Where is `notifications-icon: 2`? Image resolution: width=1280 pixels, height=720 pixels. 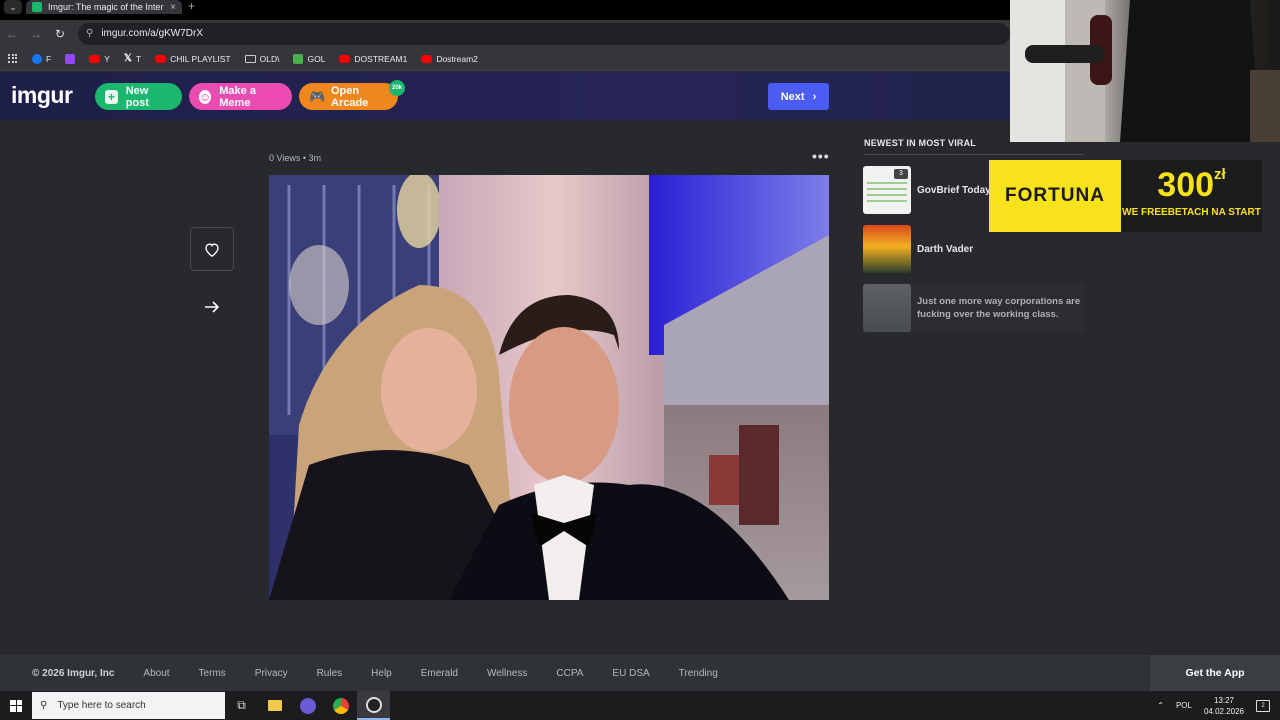
notifications-icon: 2 is located at coordinates (1263, 705).